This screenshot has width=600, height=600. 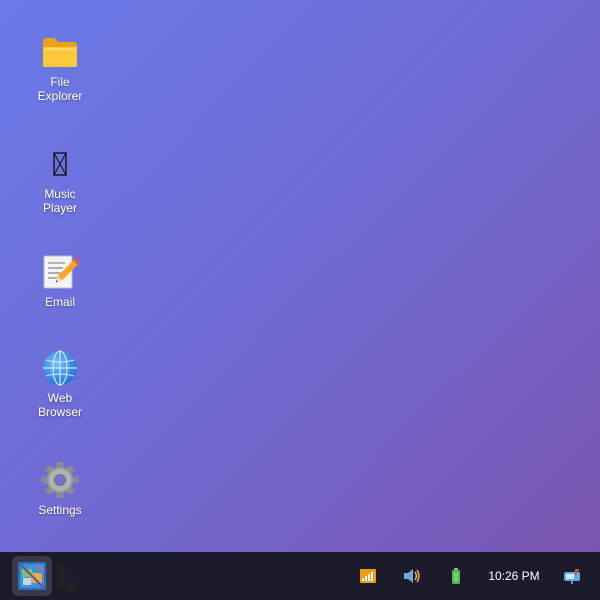 I want to click on mailbox-icon, so click(x=572, y=576).